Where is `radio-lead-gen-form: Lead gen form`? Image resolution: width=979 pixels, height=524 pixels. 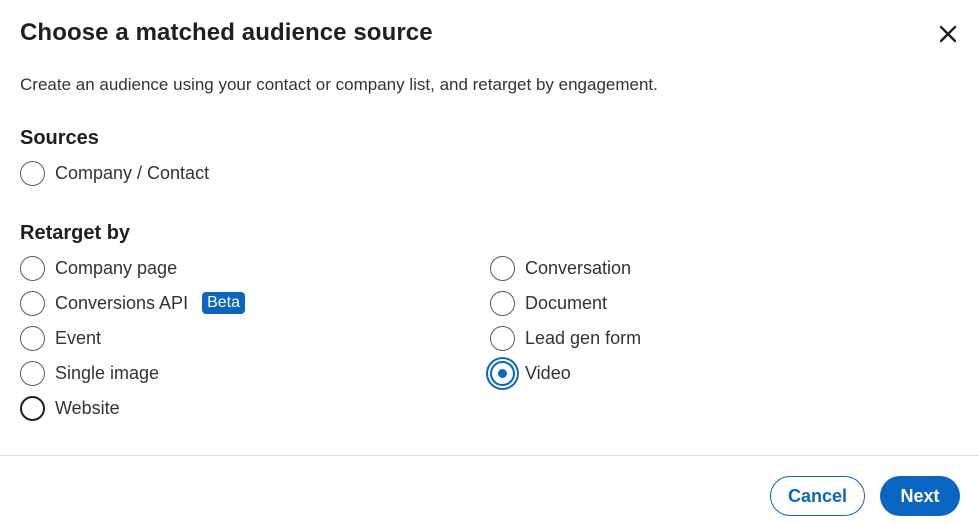 radio-lead-gen-form: Lead gen form is located at coordinates (565, 338).